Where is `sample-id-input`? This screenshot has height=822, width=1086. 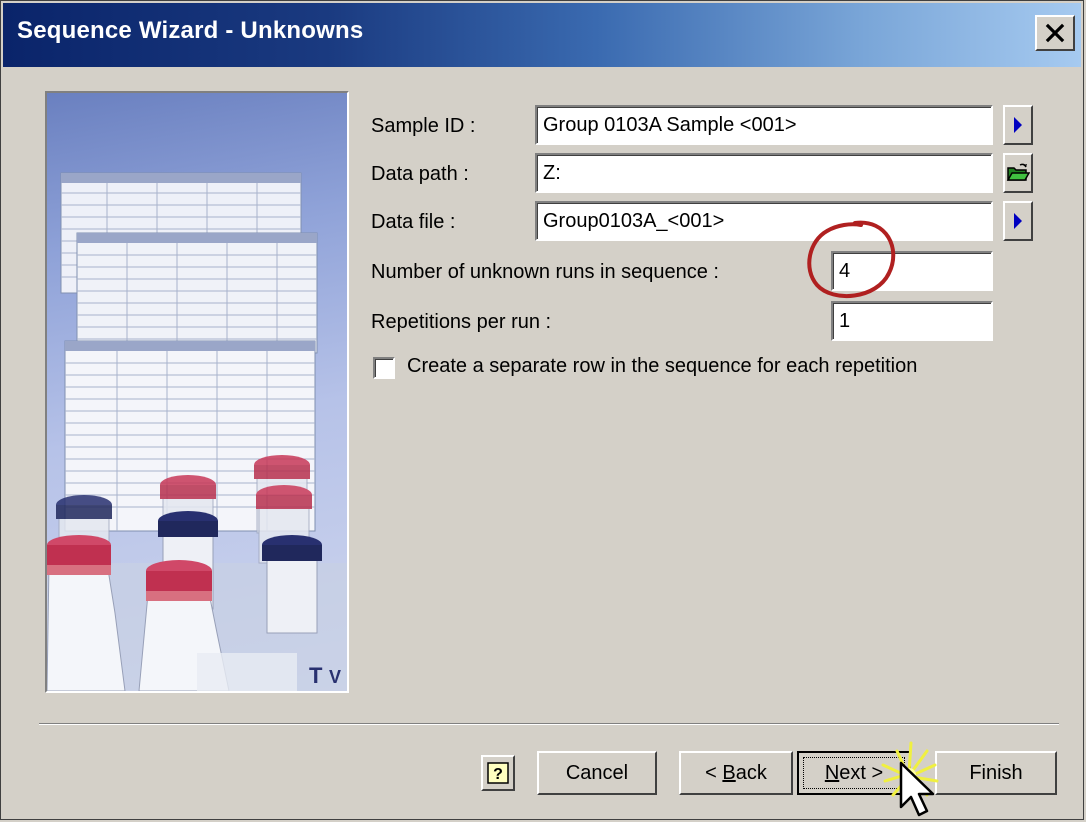
sample-id-input is located at coordinates (764, 125).